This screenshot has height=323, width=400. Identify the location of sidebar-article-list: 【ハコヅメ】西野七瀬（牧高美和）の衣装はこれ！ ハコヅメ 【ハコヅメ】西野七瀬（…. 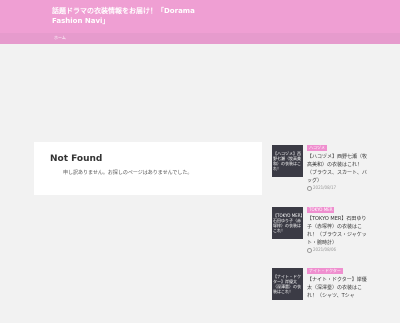
(321, 221).